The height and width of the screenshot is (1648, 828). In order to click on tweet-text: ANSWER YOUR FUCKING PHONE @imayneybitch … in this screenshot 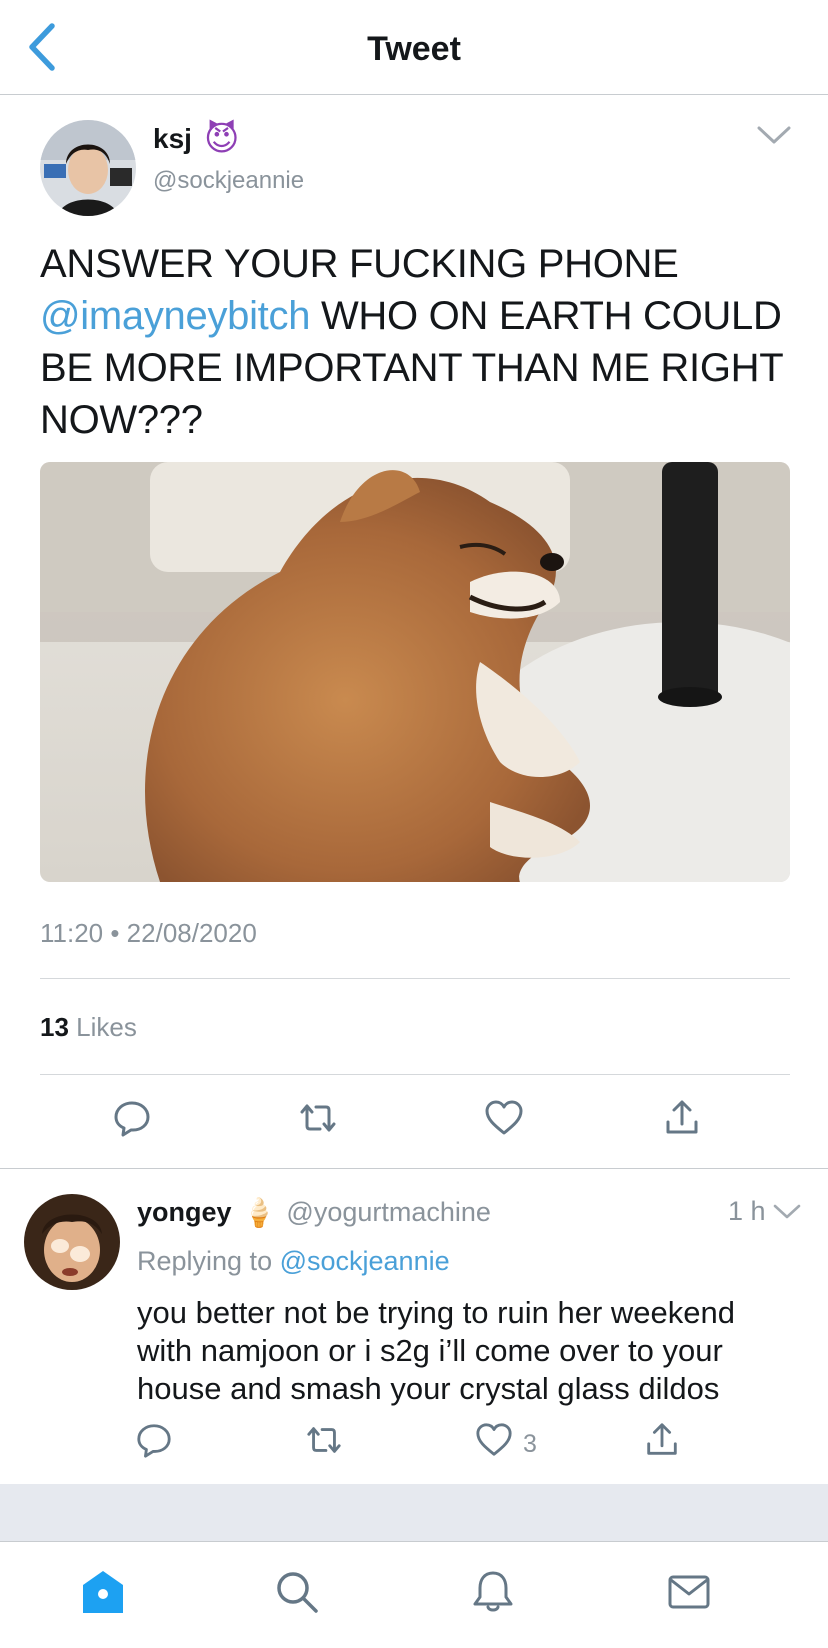, I will do `click(420, 342)`.